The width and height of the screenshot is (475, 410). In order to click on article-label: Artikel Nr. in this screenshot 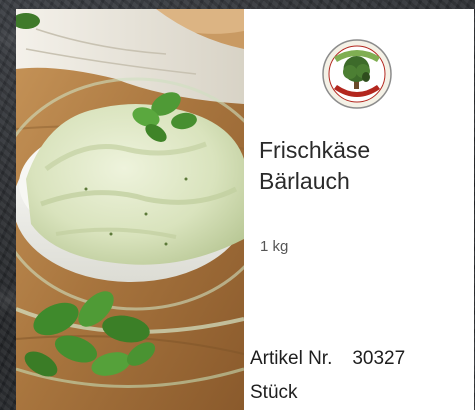, I will do `click(291, 358)`.